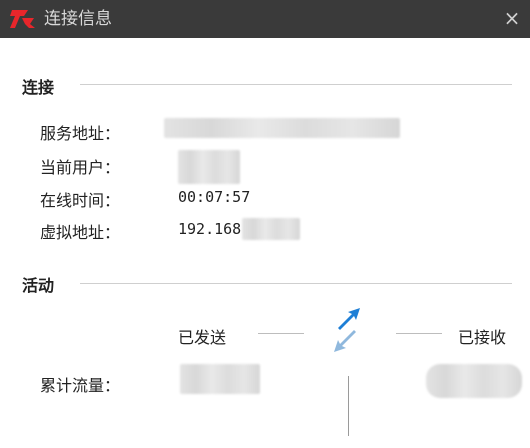 The width and height of the screenshot is (530, 448). What do you see at coordinates (80, 385) in the screenshot?
I see `traffic-label: 累计流量：` at bounding box center [80, 385].